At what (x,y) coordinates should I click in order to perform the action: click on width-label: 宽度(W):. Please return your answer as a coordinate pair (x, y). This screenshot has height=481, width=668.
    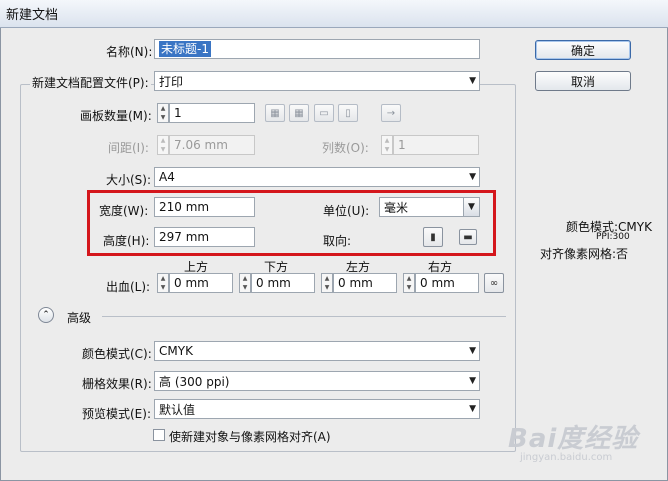
    Looking at the image, I should click on (124, 211).